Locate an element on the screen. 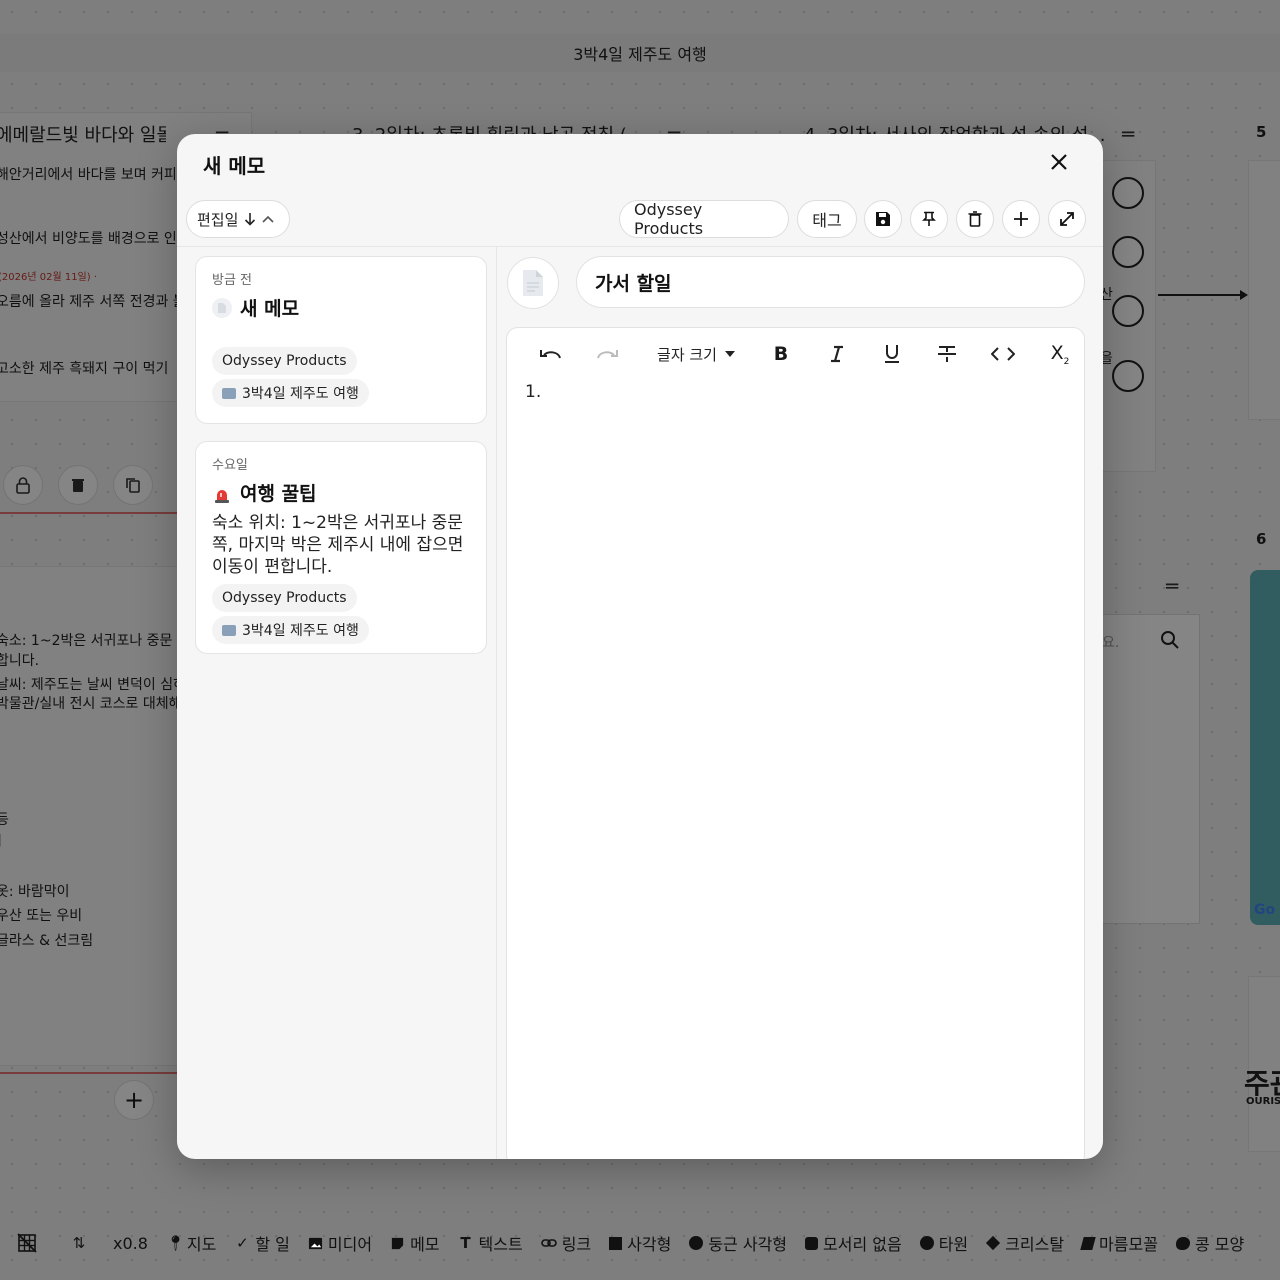 The height and width of the screenshot is (1280, 1280). editor-content: 1. is located at coordinates (533, 392).